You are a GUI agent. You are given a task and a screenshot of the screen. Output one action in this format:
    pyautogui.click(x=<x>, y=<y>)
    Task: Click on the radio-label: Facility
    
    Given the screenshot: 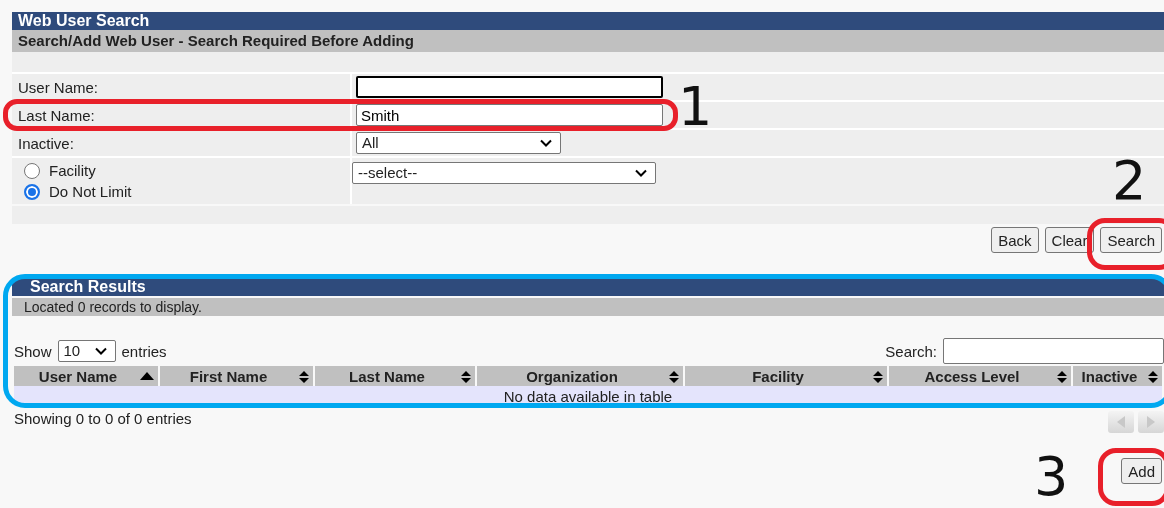 What is the action you would take?
    pyautogui.click(x=72, y=170)
    